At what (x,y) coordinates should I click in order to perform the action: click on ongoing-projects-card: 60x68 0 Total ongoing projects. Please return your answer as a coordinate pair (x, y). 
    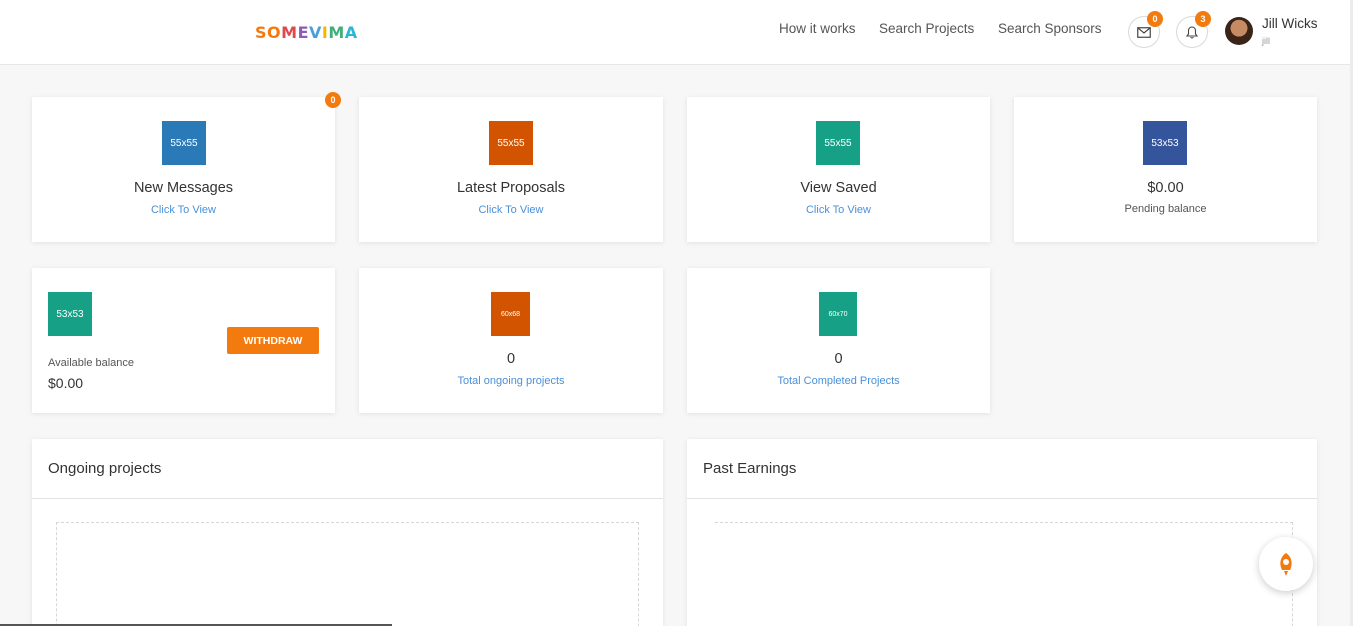
    Looking at the image, I should click on (511, 340).